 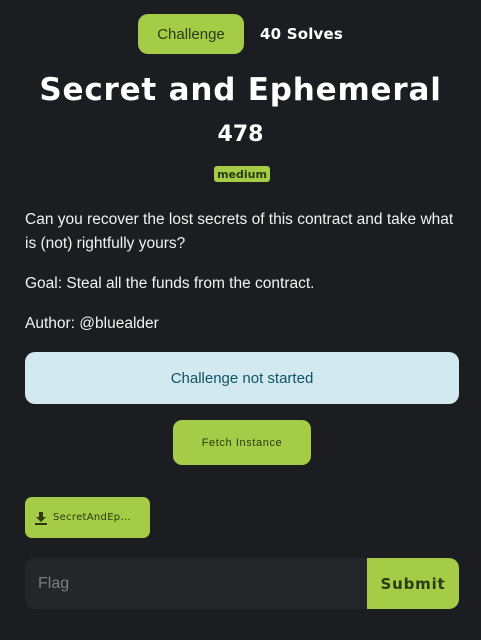 I want to click on flag-input, so click(x=196, y=583).